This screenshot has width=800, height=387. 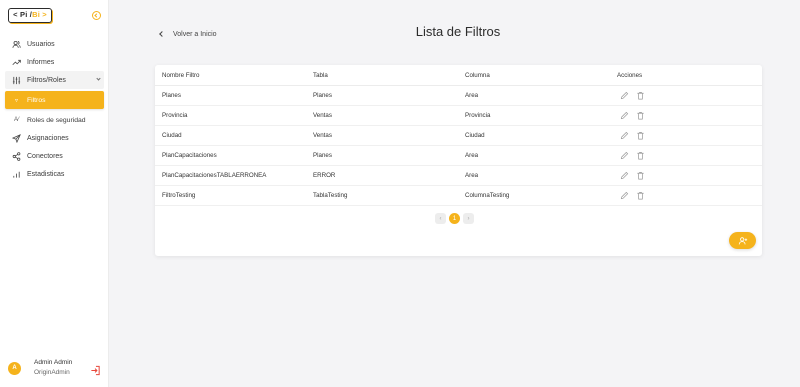 I want to click on sidebar-item-label: Usuarios, so click(x=41, y=44).